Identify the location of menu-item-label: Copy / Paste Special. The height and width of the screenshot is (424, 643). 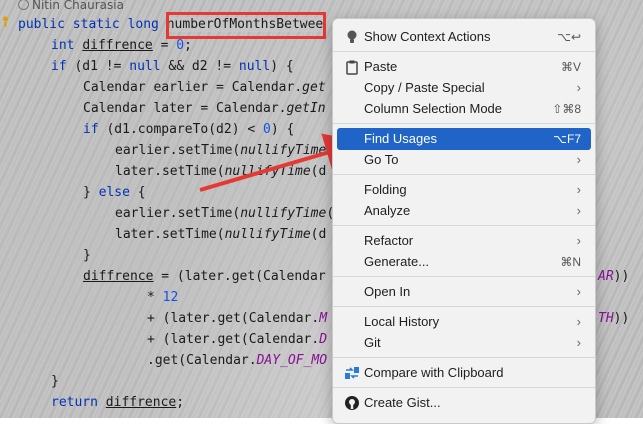
(424, 87).